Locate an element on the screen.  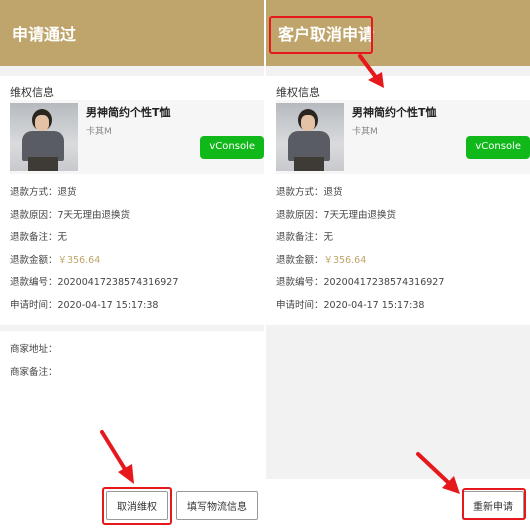
detail-value: 20200417238574316927 is located at coordinates (384, 282).